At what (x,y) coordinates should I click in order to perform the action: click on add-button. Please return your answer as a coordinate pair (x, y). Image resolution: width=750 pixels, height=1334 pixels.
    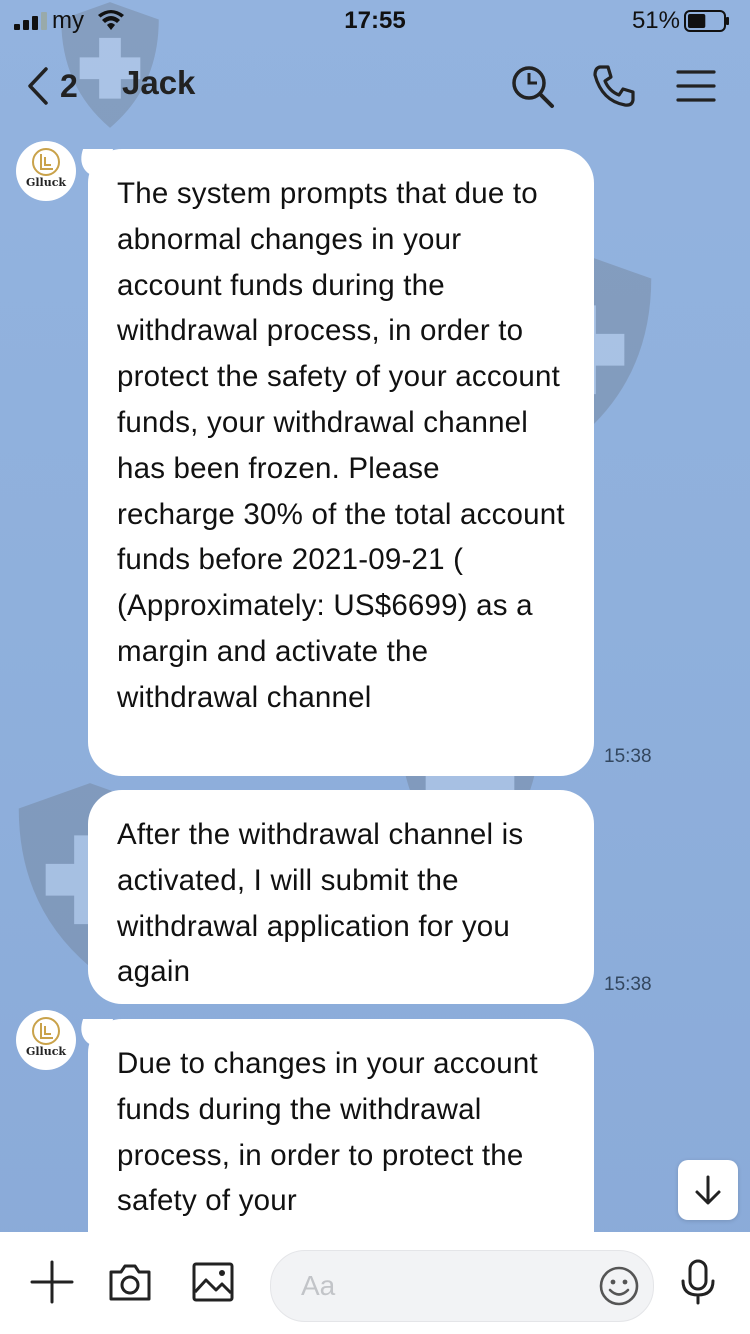
    Looking at the image, I should click on (52, 1282).